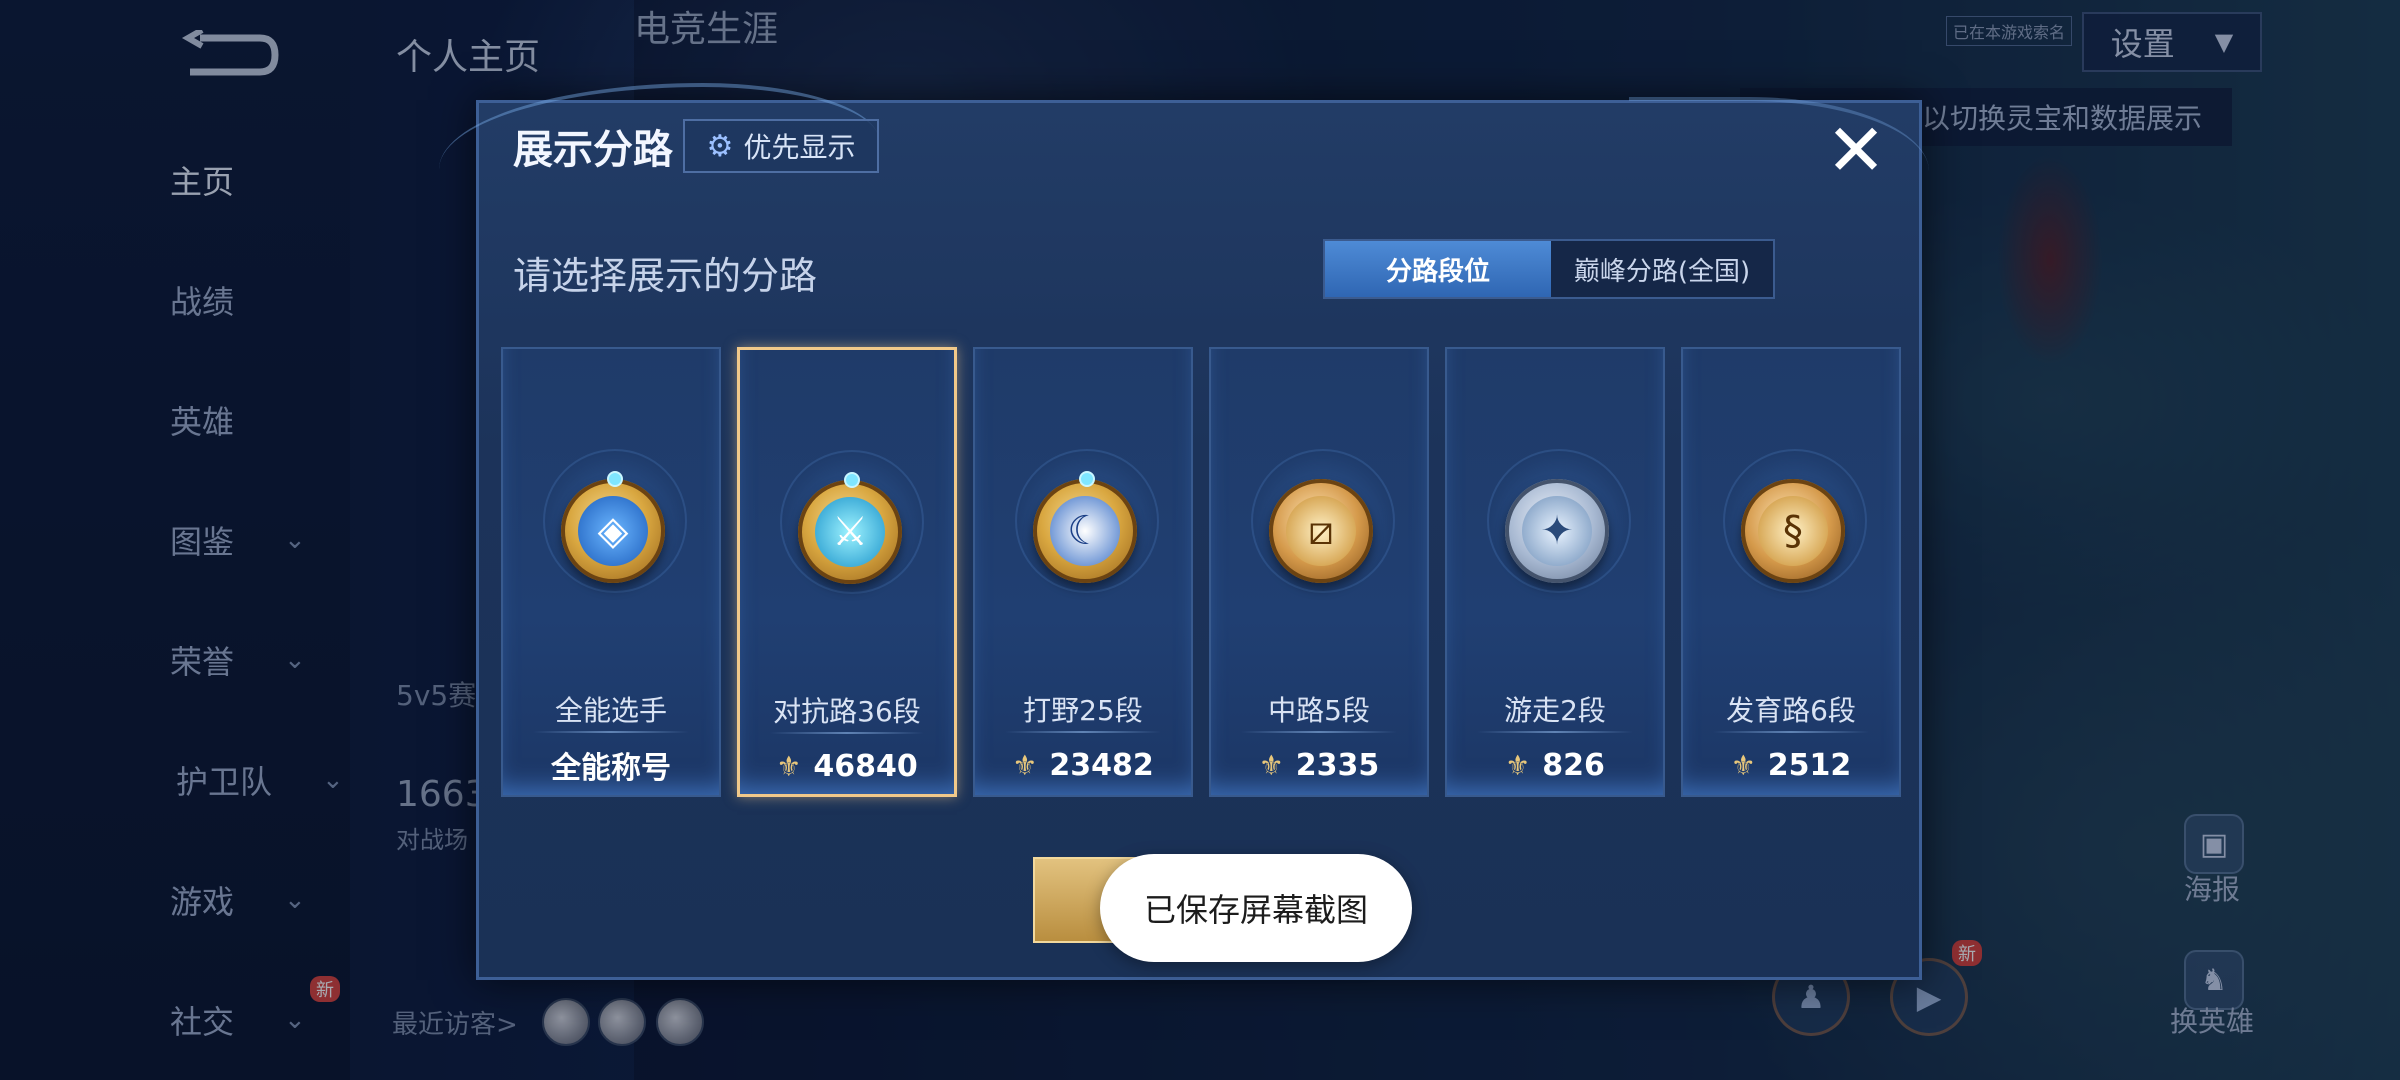 The image size is (2400, 1080). I want to click on lane-score: ⚜ 2335, so click(1319, 765).